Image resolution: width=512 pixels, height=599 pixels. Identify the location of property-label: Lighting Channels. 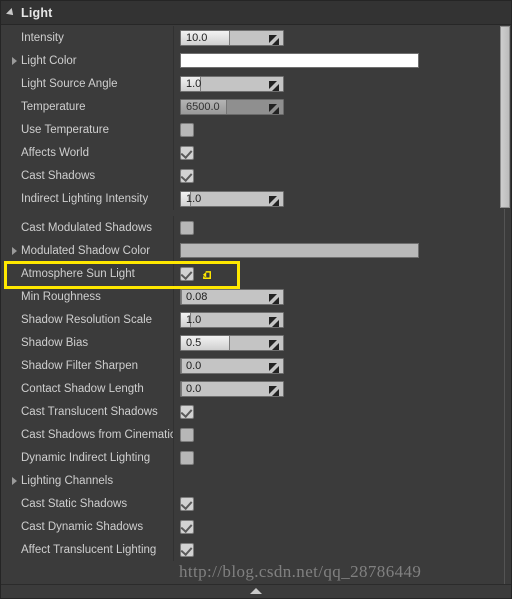
(67, 480).